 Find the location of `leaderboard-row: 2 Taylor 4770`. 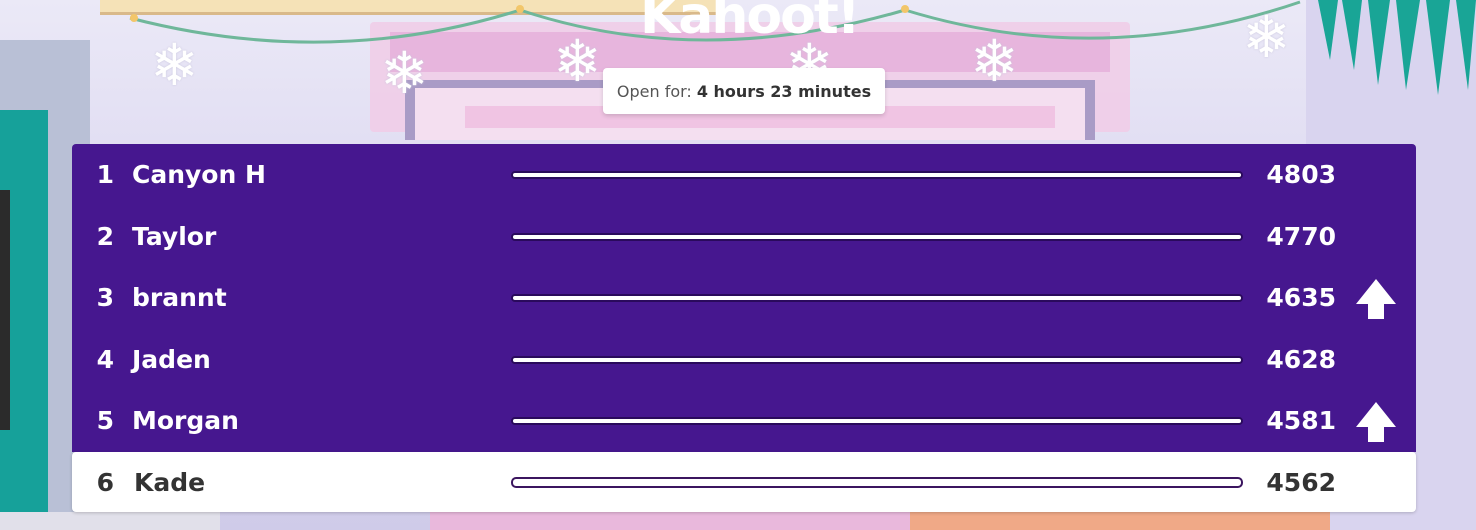

leaderboard-row: 2 Taylor 4770 is located at coordinates (744, 237).